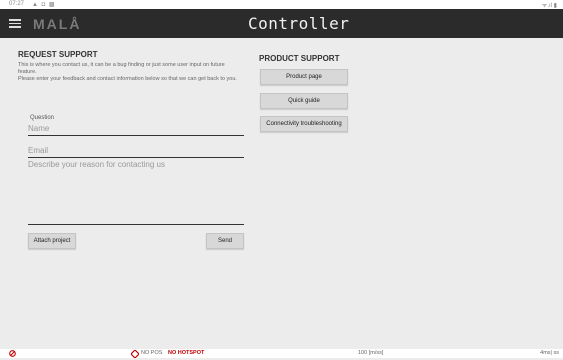 This screenshot has width=563, height=360. What do you see at coordinates (371, 353) in the screenshot?
I see `speed-readout: 100 [m/ss]` at bounding box center [371, 353].